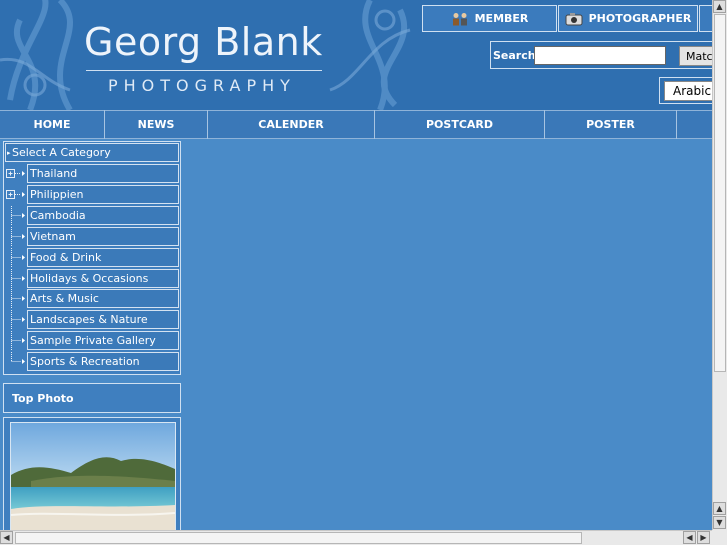  Describe the element at coordinates (57, 194) in the screenshot. I see `category-label: Philippien` at that location.